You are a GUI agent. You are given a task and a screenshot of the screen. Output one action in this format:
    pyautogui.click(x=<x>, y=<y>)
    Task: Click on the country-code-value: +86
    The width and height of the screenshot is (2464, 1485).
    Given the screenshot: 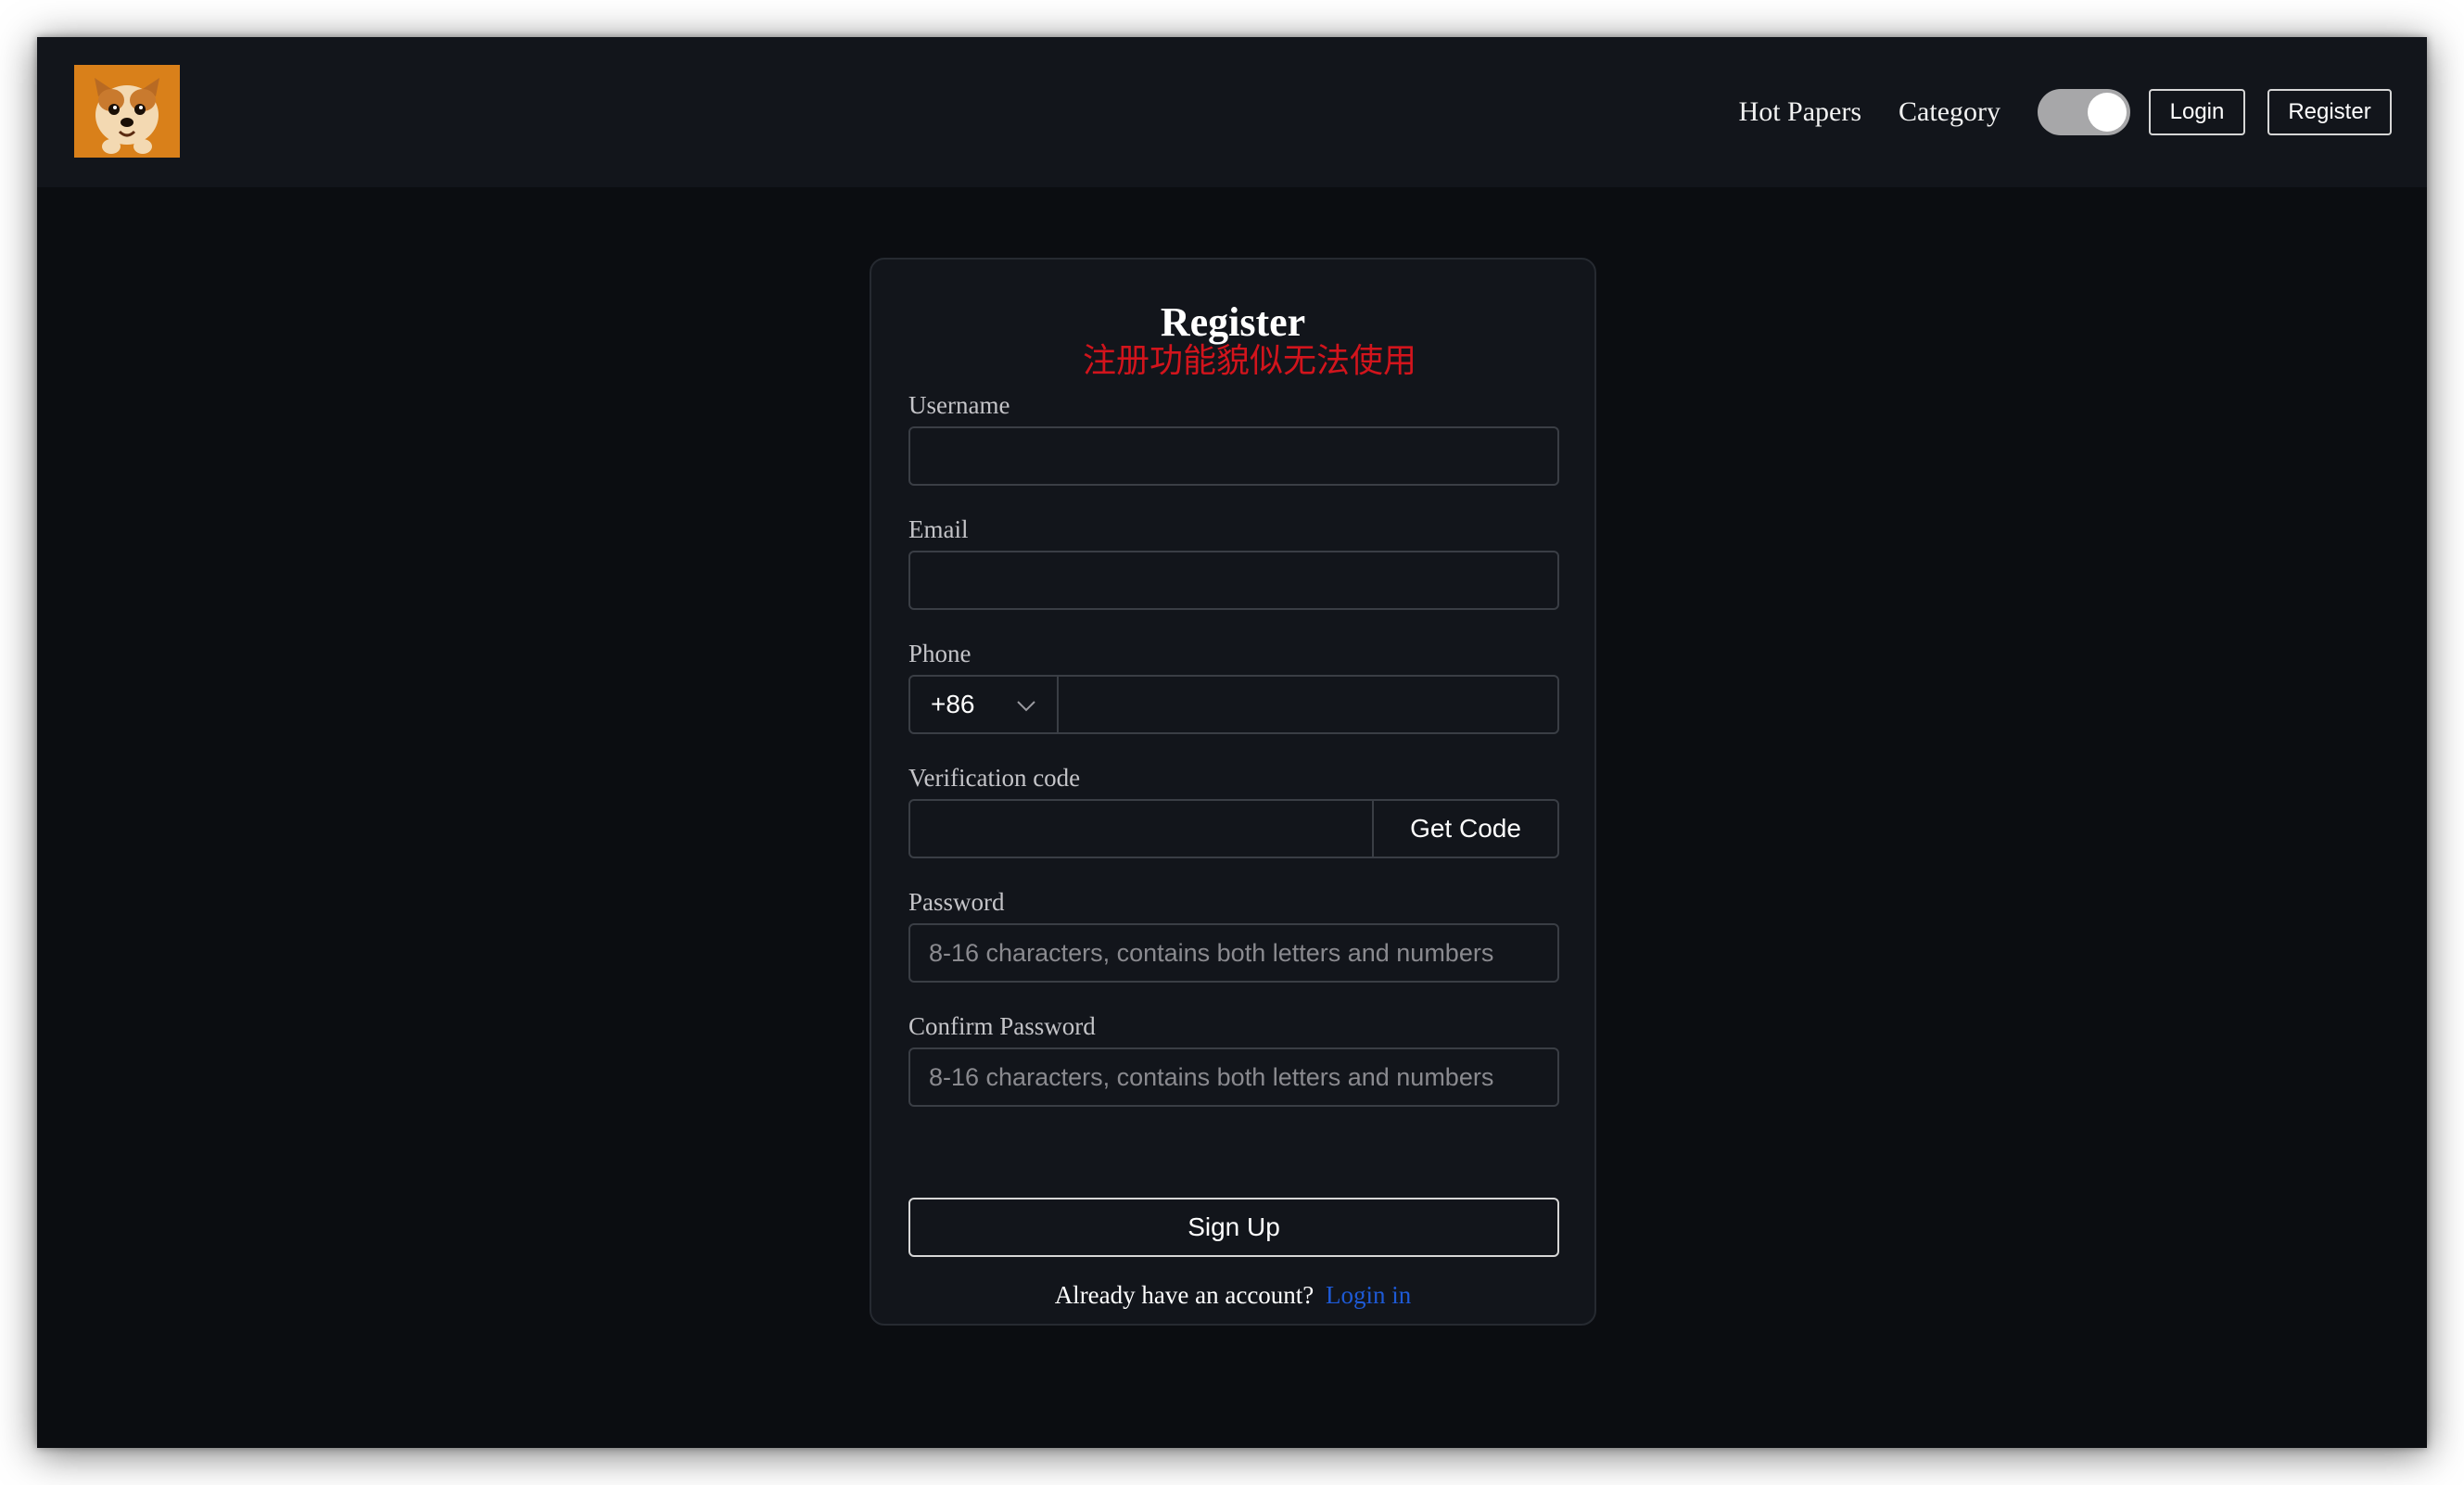 What is the action you would take?
    pyautogui.click(x=953, y=704)
    